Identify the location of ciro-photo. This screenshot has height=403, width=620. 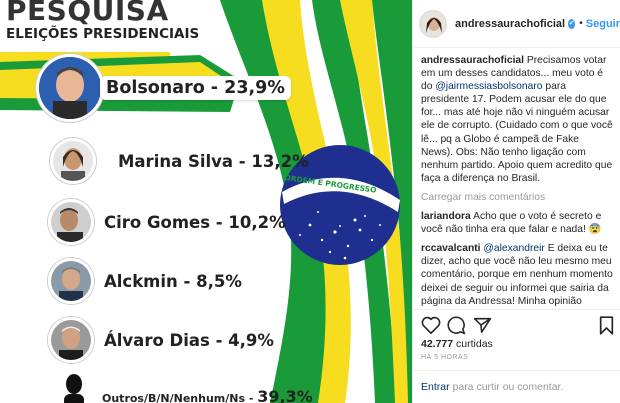
(71, 222).